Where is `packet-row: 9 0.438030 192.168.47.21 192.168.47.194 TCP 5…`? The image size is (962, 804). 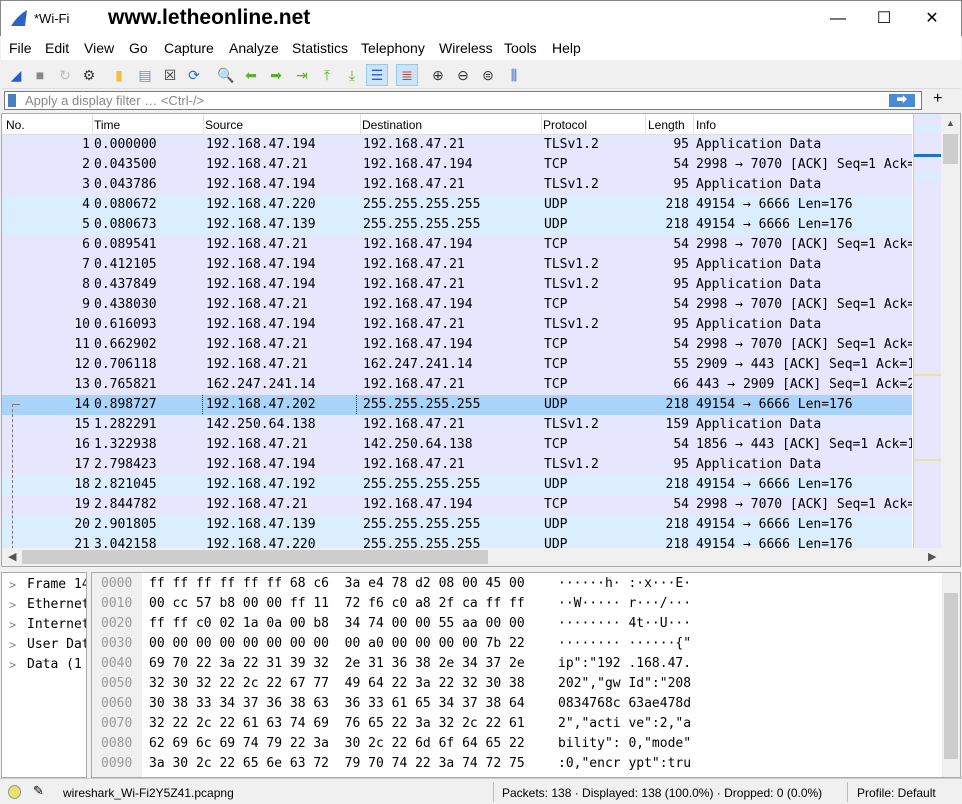 packet-row: 9 0.438030 192.168.47.21 192.168.47.194 TCP 5… is located at coordinates (457, 305).